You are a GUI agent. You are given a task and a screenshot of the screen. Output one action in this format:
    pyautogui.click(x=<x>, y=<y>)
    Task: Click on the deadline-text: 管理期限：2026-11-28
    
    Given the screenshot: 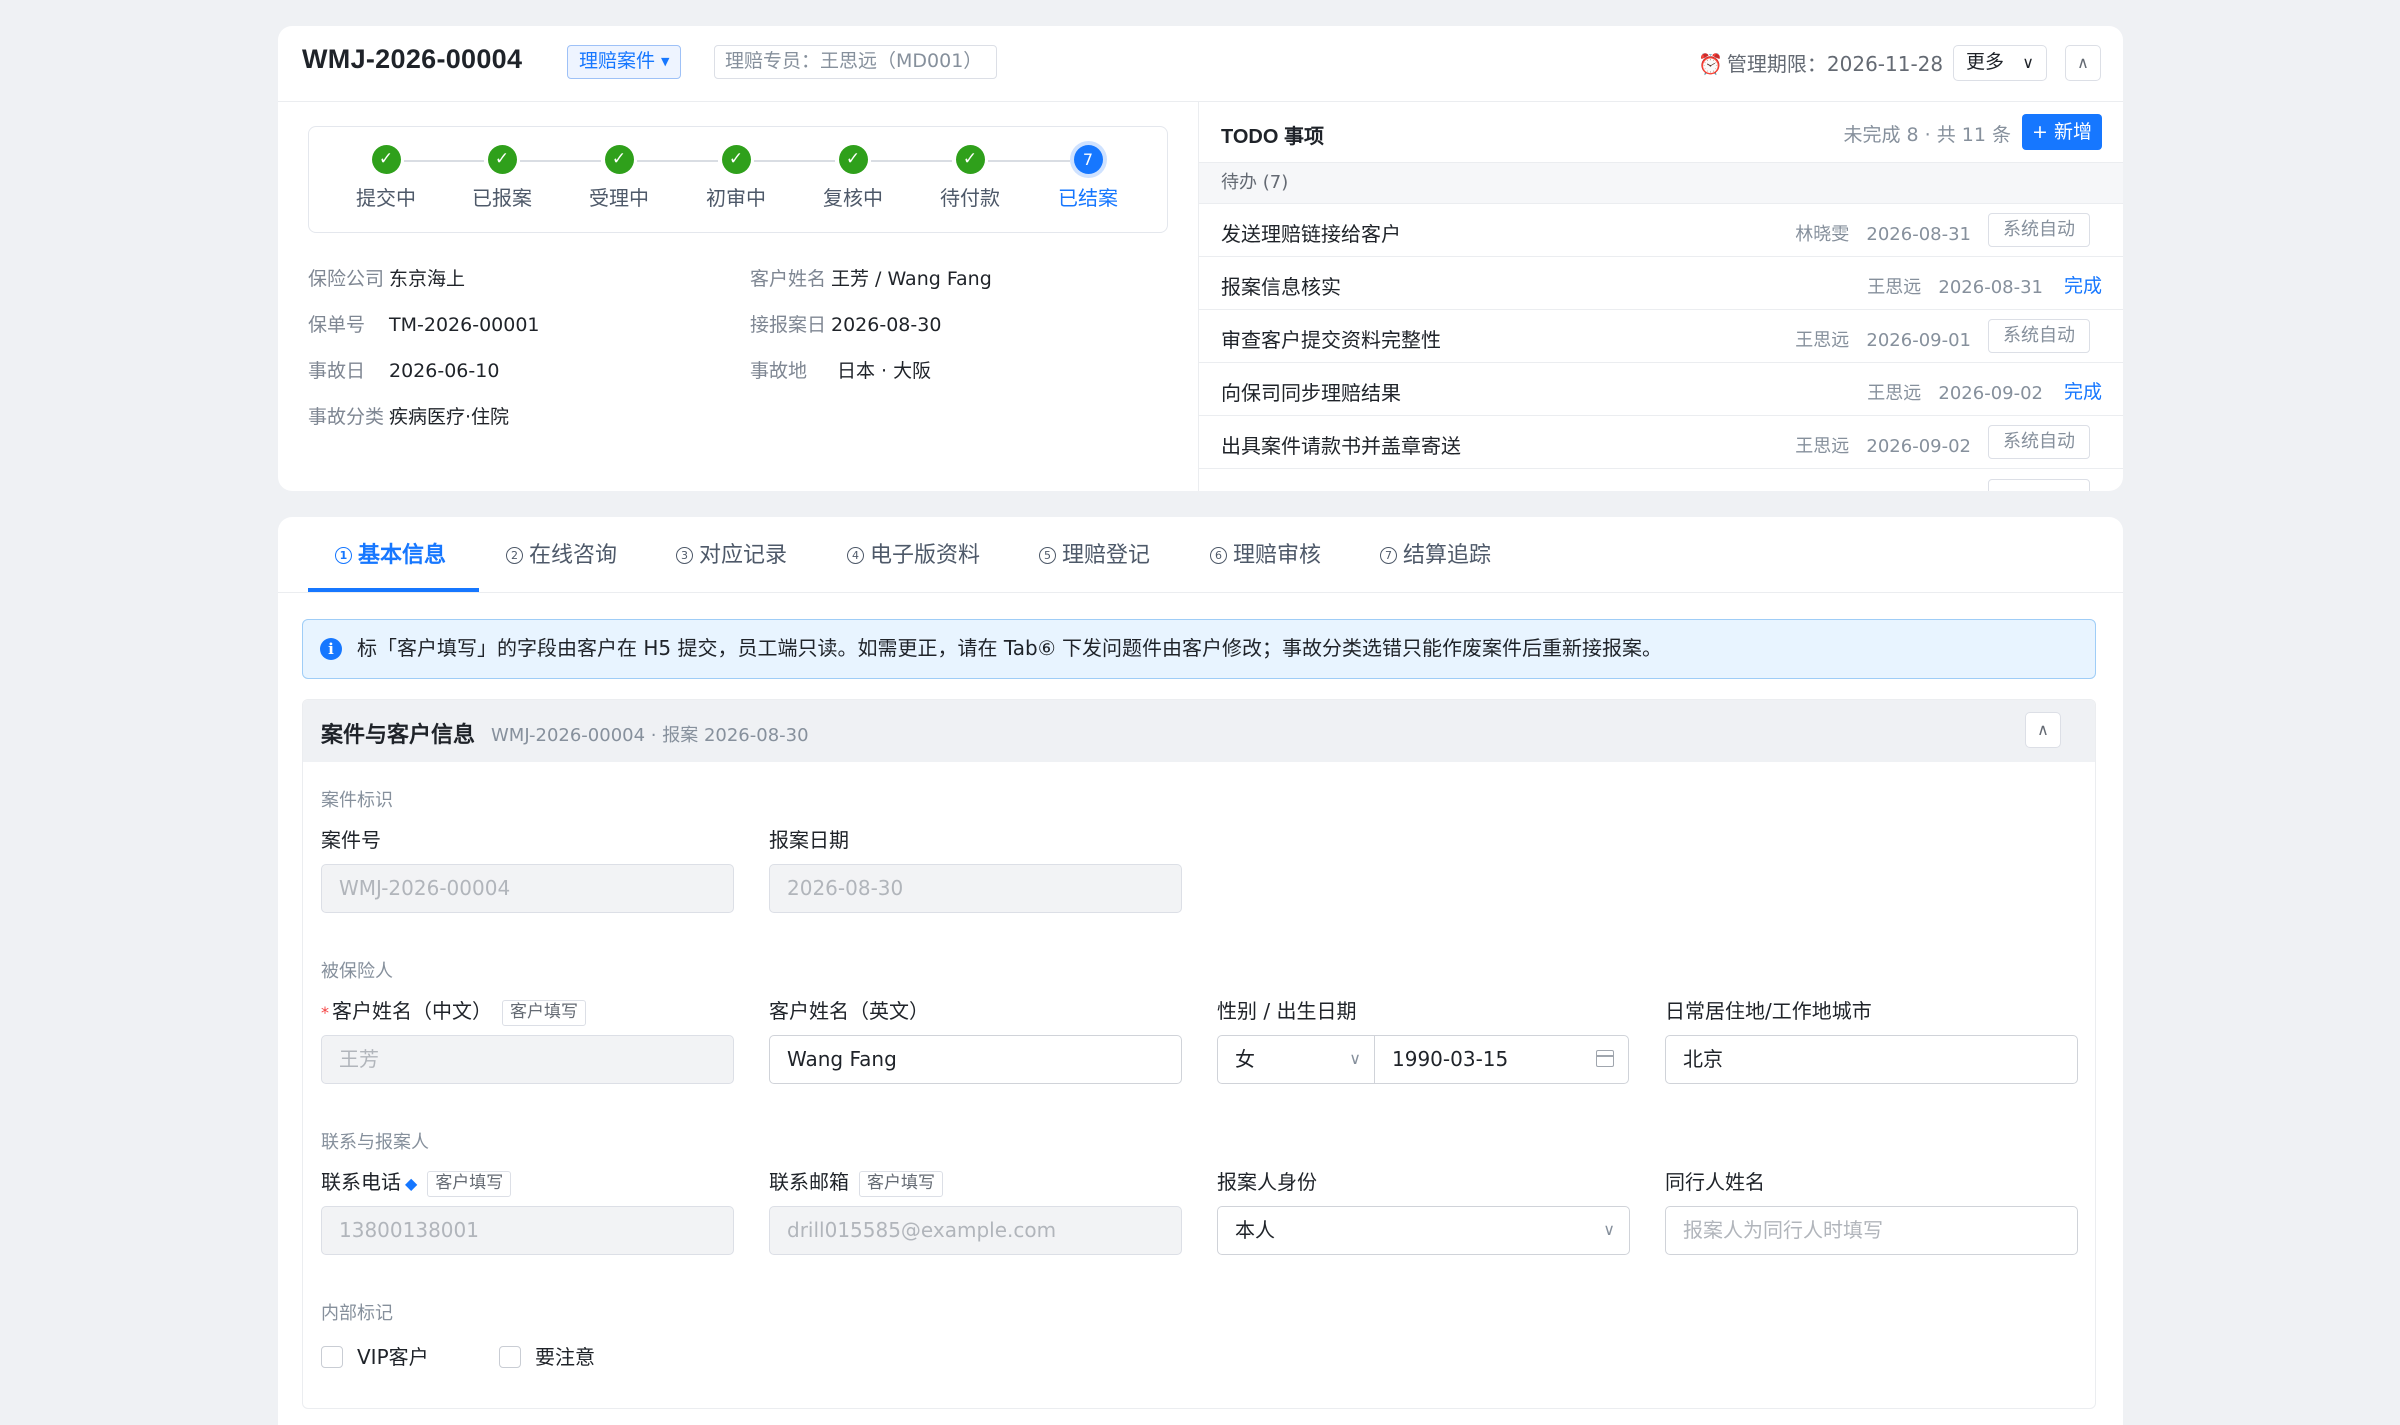 What is the action you would take?
    pyautogui.click(x=1835, y=64)
    